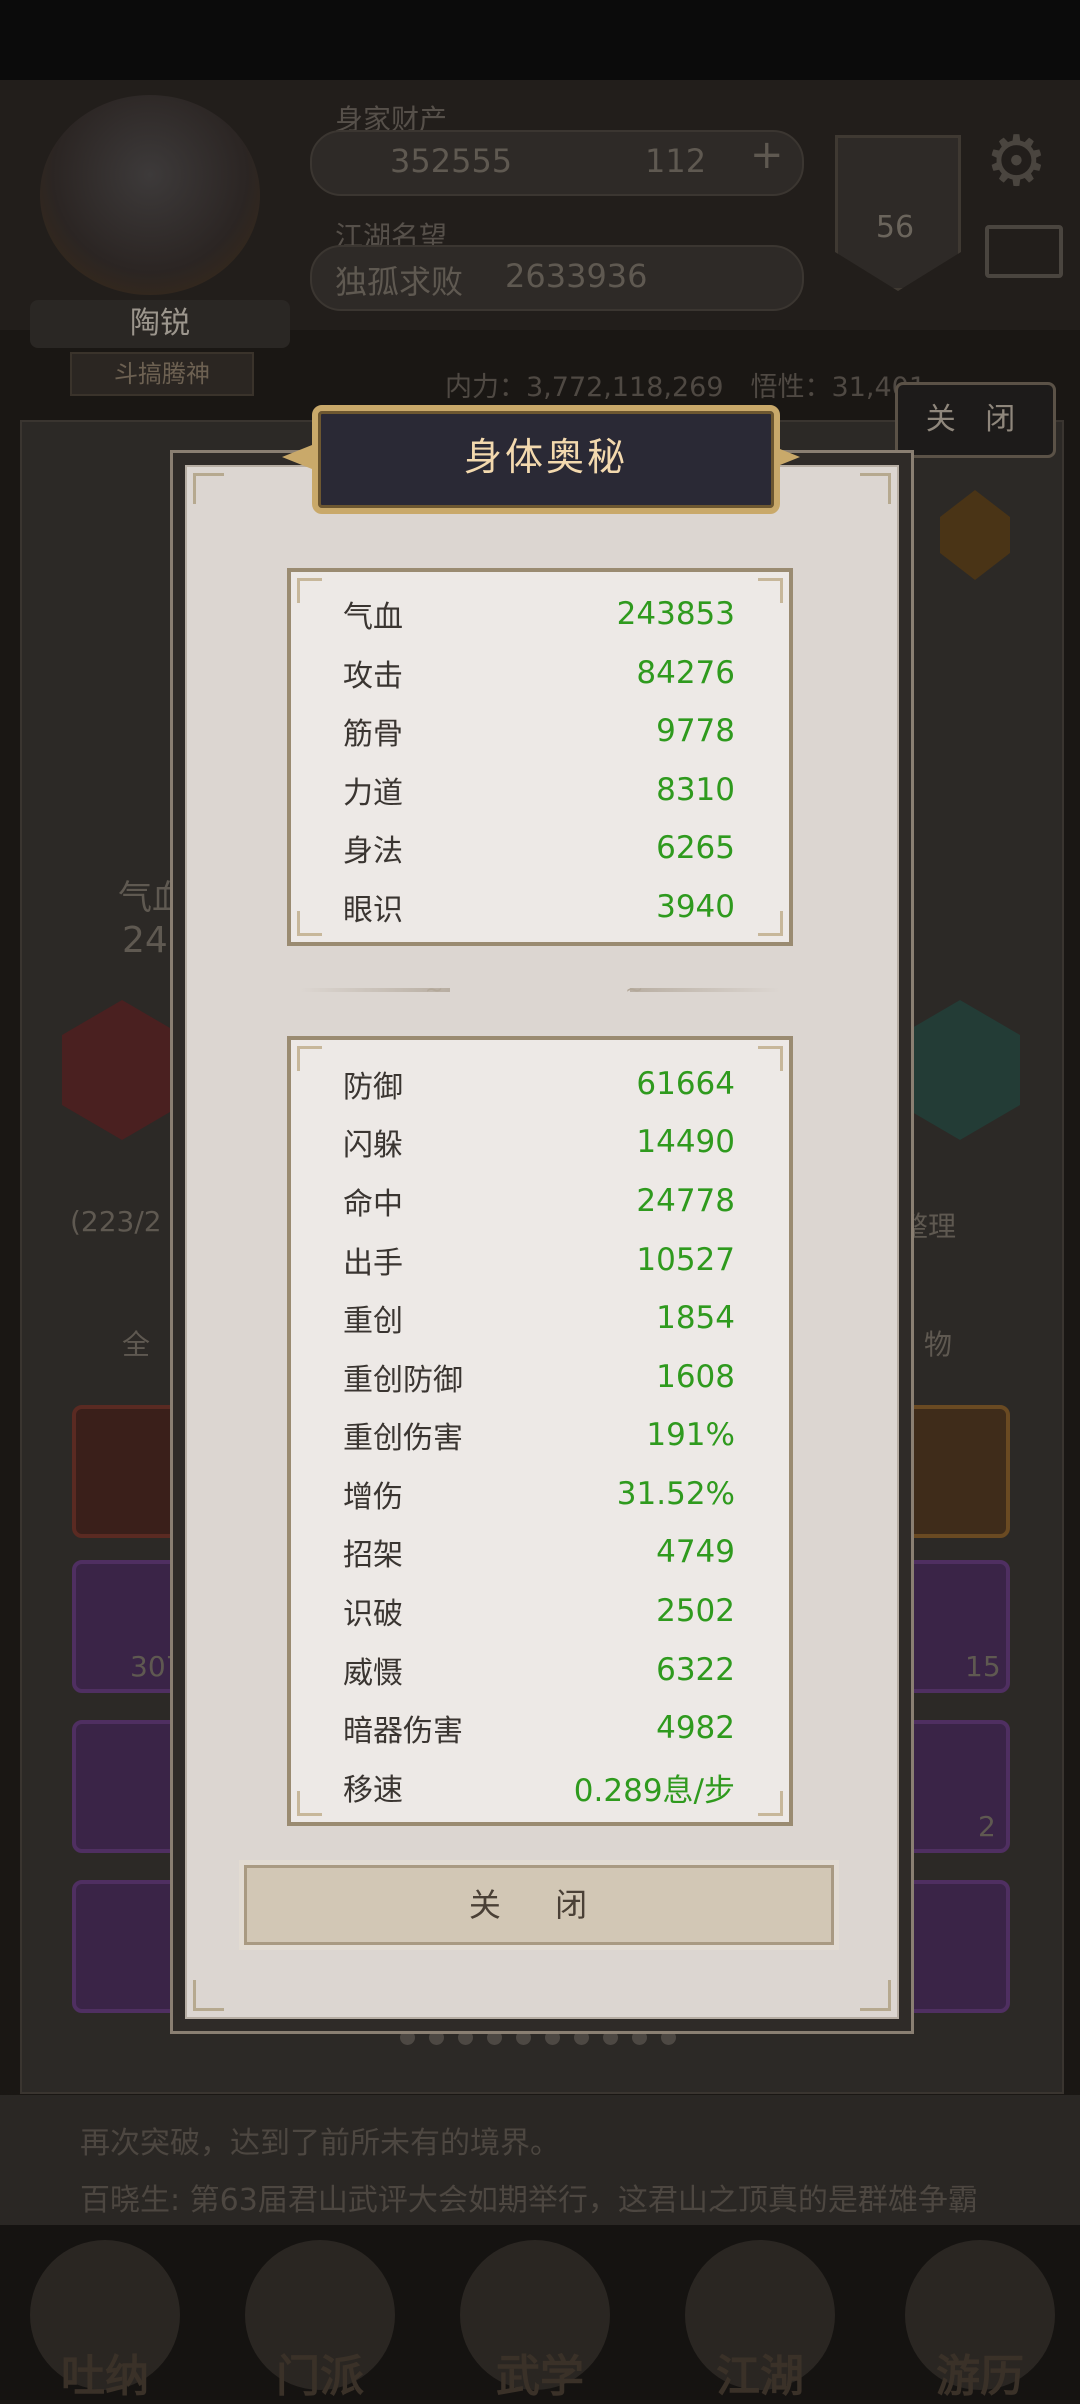 The height and width of the screenshot is (2404, 1080). I want to click on stat-label: 眼识, so click(373, 910).